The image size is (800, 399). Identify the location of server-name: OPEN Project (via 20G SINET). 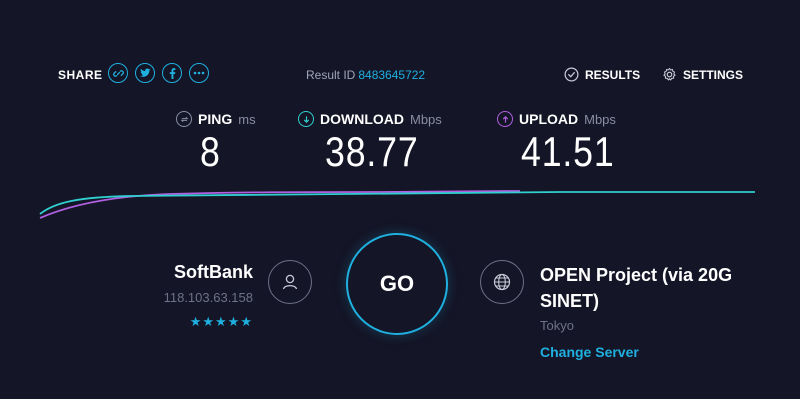
(636, 288).